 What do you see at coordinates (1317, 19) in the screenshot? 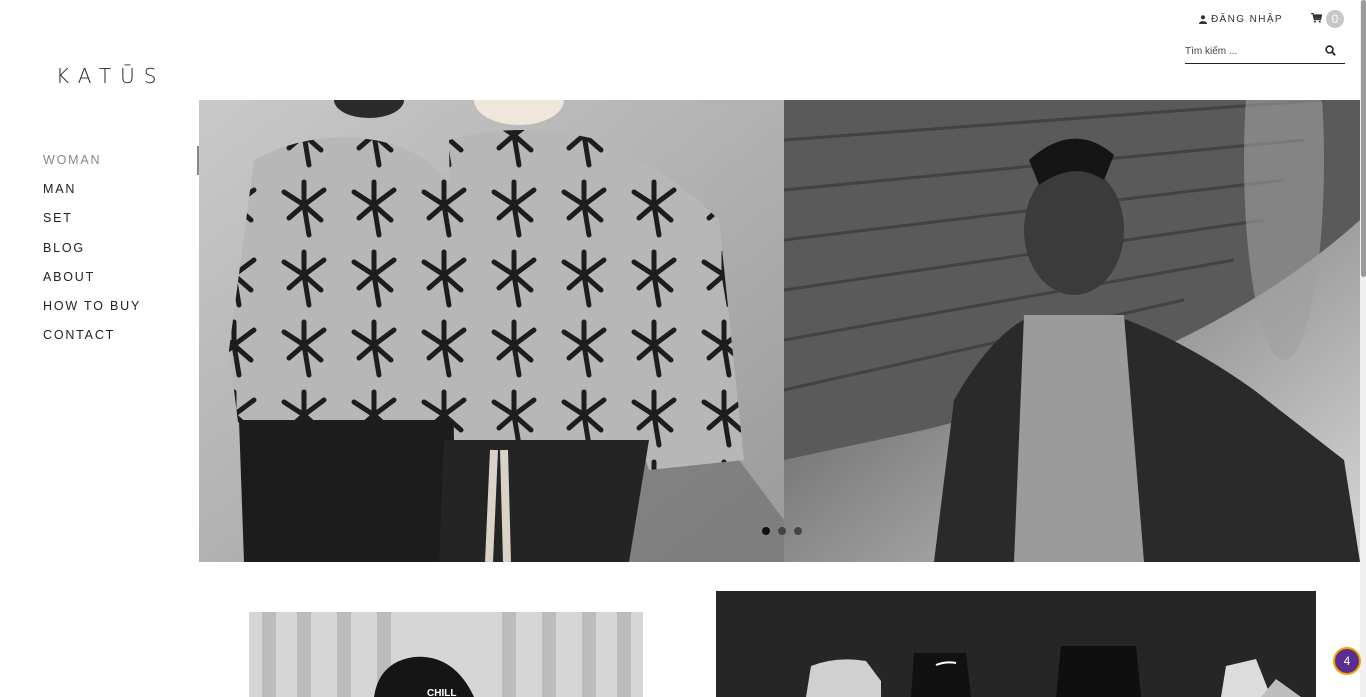
I see `cart-icon` at bounding box center [1317, 19].